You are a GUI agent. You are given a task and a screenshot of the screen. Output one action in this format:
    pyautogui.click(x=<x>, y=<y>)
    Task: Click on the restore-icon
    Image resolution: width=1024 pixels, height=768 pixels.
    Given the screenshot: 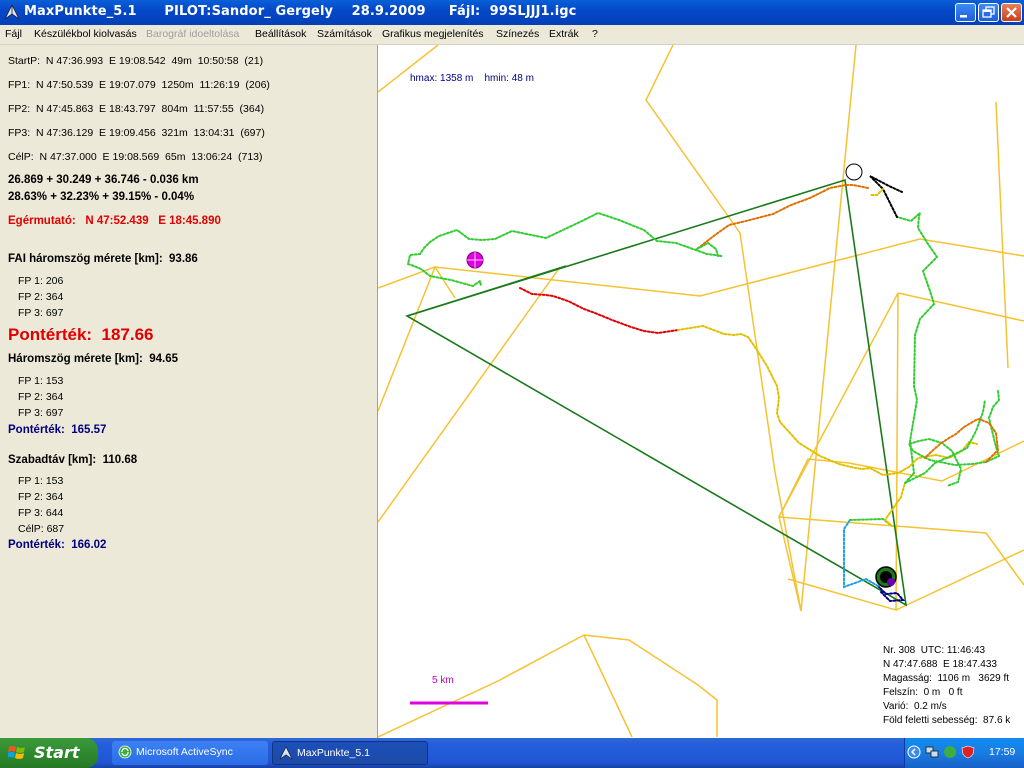 What is the action you would take?
    pyautogui.click(x=988, y=12)
    